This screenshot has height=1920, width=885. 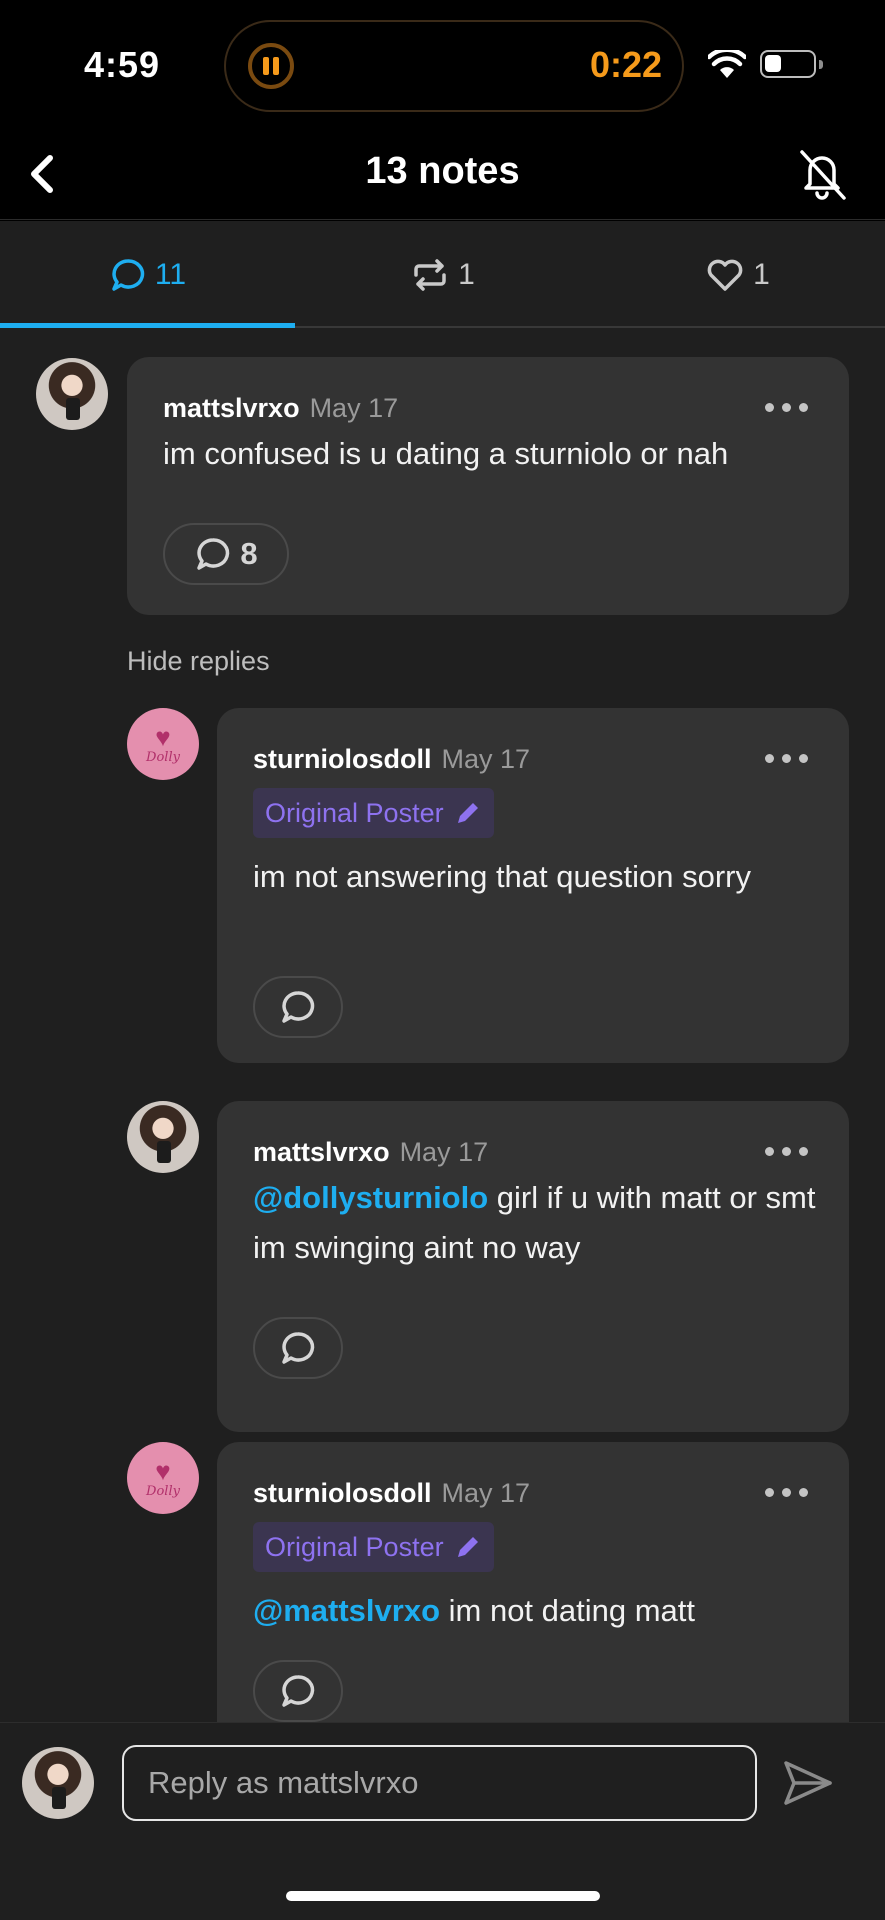 I want to click on tab-likes-count: 1, so click(x=761, y=274).